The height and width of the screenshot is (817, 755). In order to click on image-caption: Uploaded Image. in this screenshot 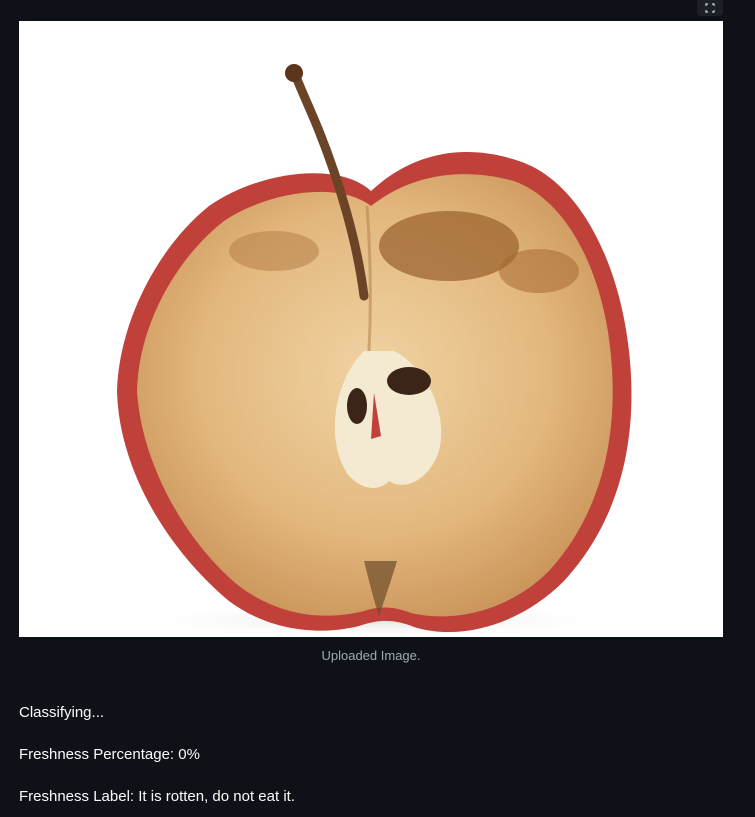, I will do `click(371, 655)`.